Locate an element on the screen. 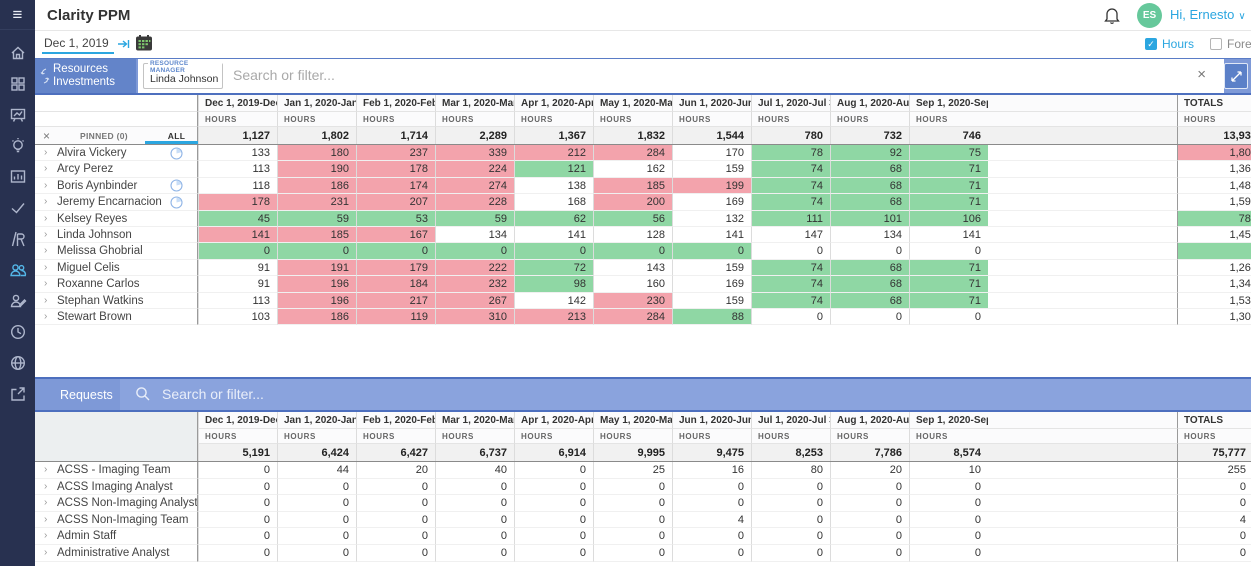  grid-cell: 310 is located at coordinates (474, 317).